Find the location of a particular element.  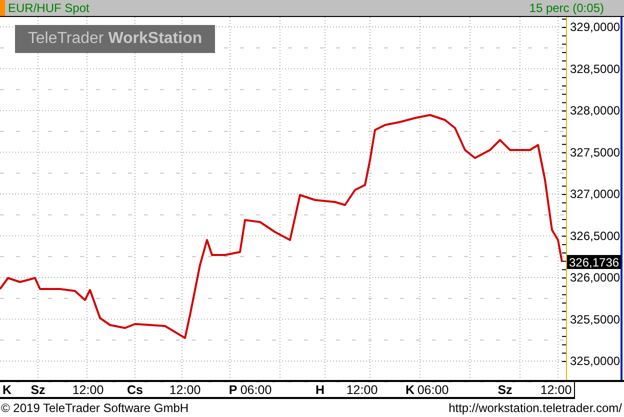

copyright-text: © 2019 TeleTrader Software GmbH is located at coordinates (95, 408).